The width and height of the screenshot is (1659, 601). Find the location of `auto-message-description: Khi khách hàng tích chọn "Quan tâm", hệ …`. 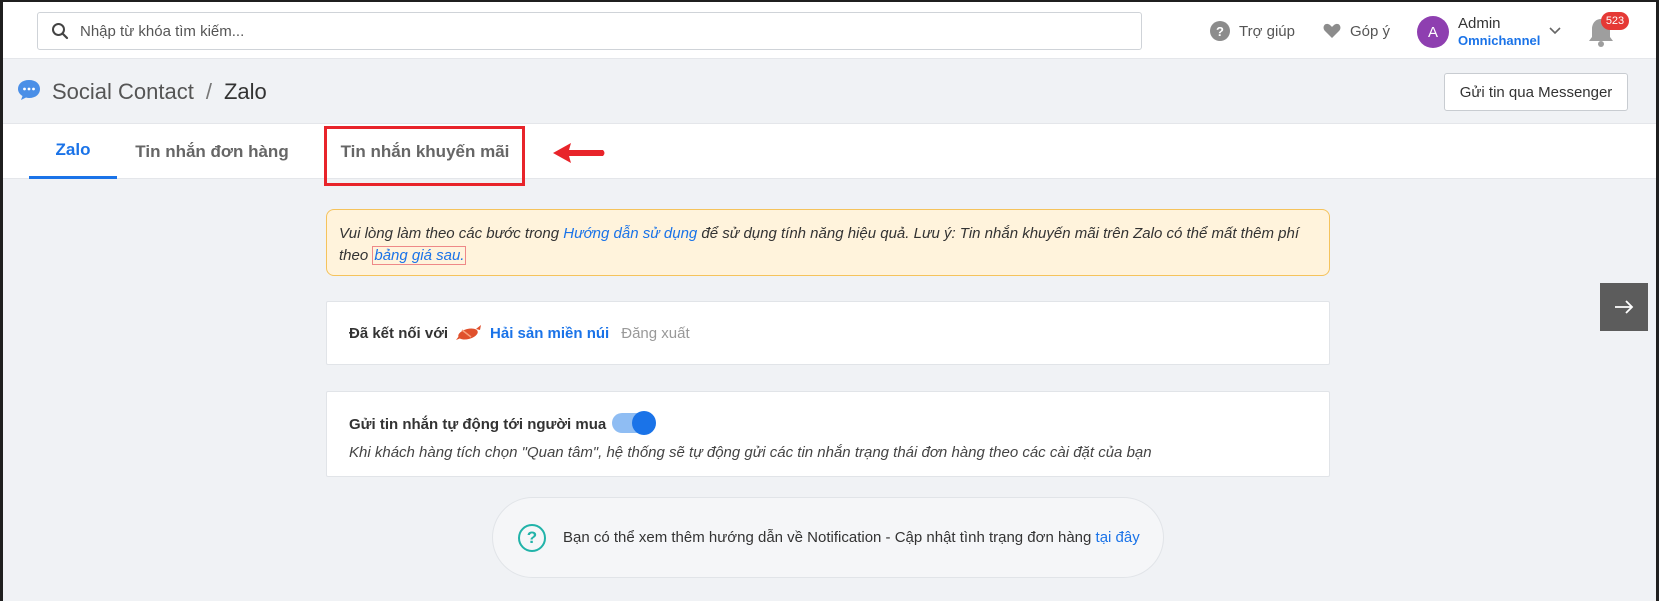

auto-message-description: Khi khách hàng tích chọn "Quan tâm", hệ … is located at coordinates (750, 452).